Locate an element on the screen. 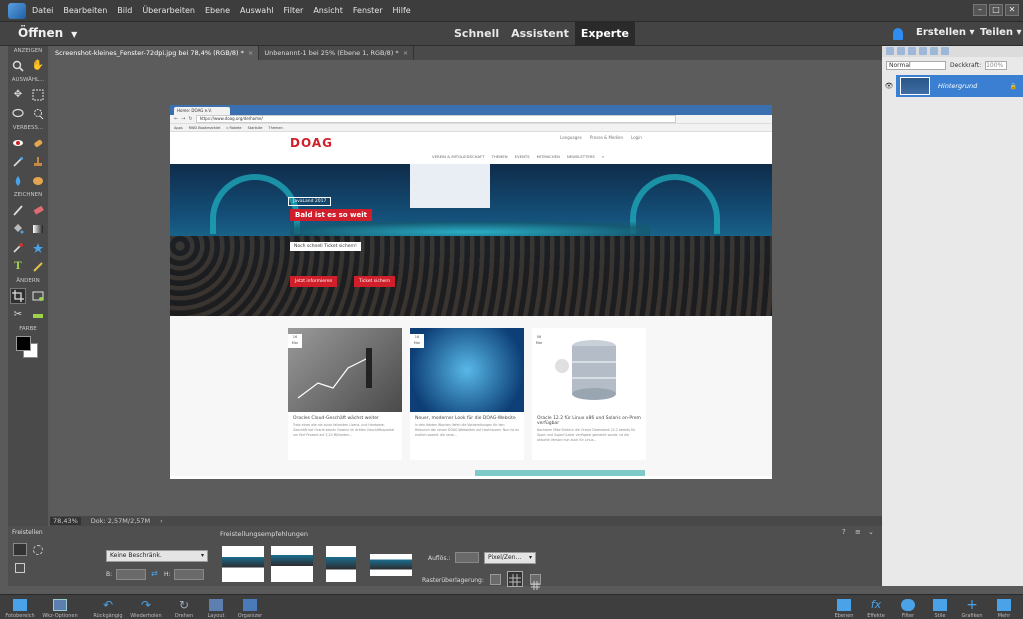 This screenshot has height=619, width=1023. menu-ansicht: Ansicht is located at coordinates (328, 10).